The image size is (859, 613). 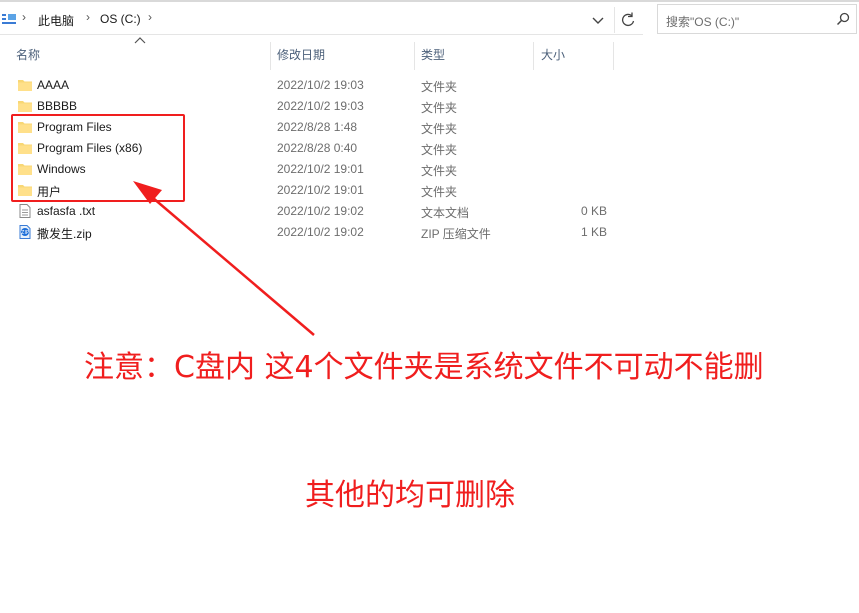 I want to click on file-row: asfasfa .txt 2022/10/2 19:02 文本文档 0 KB, so click(x=320, y=211).